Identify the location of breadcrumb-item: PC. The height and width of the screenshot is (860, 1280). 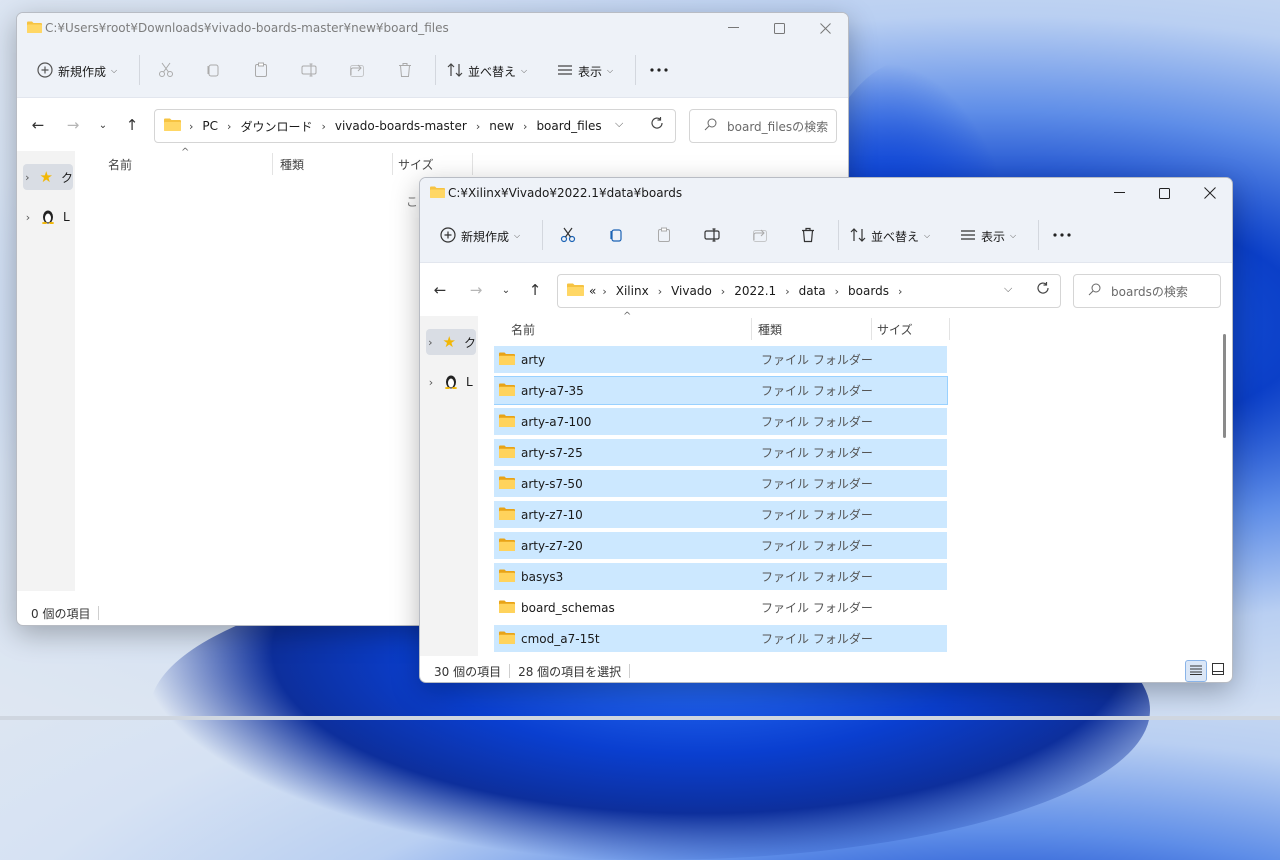
(210, 126).